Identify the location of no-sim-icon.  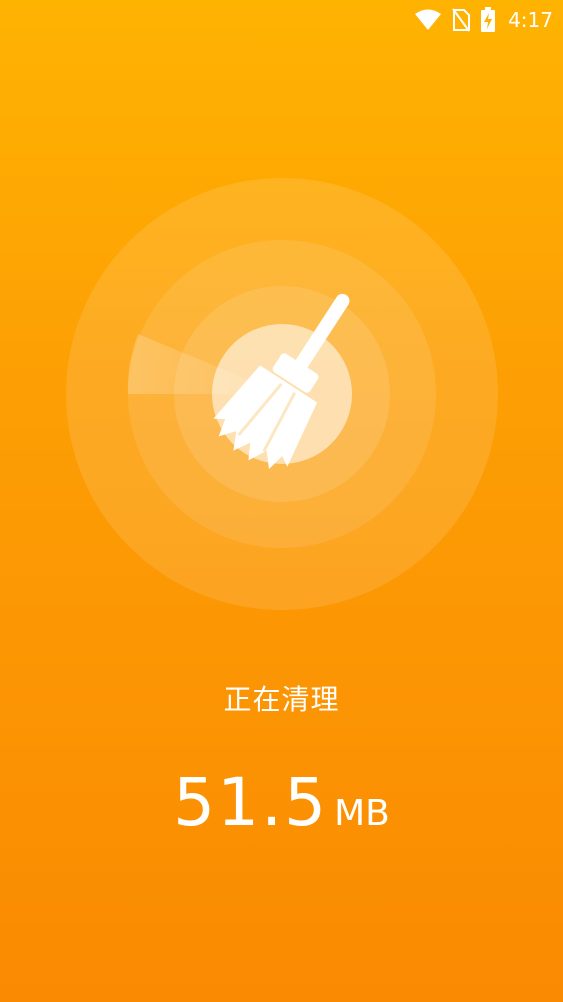
(461, 20).